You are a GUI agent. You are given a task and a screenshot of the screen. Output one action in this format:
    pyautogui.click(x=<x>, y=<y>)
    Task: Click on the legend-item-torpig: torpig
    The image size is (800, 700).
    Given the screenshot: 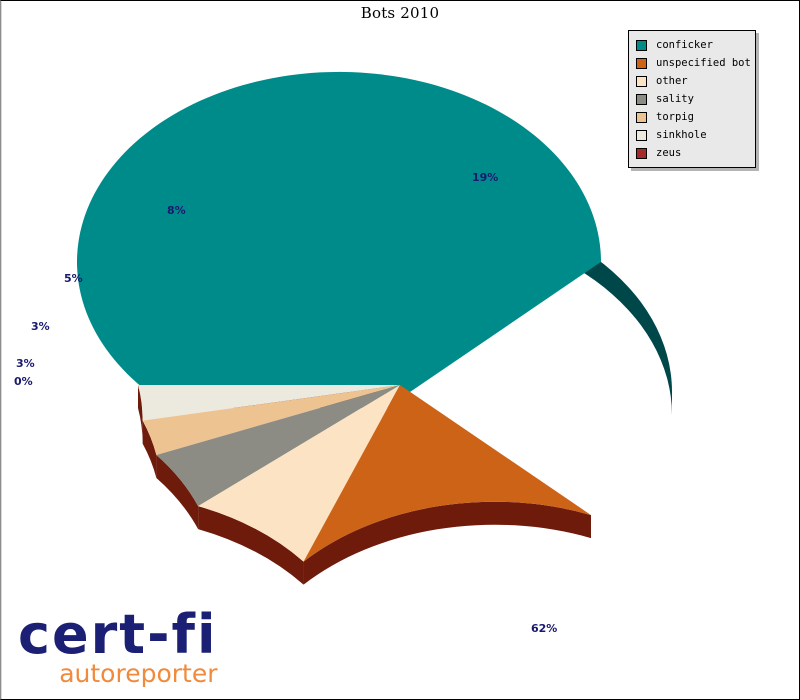 What is the action you would take?
    pyautogui.click(x=692, y=117)
    